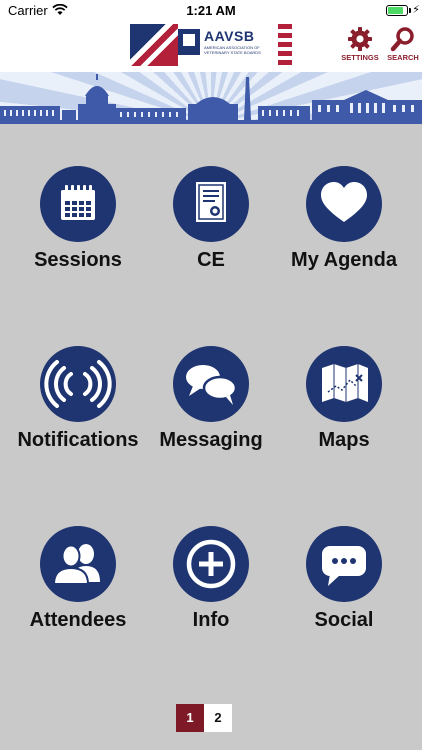  I want to click on chat-bubbles-icon, so click(212, 385).